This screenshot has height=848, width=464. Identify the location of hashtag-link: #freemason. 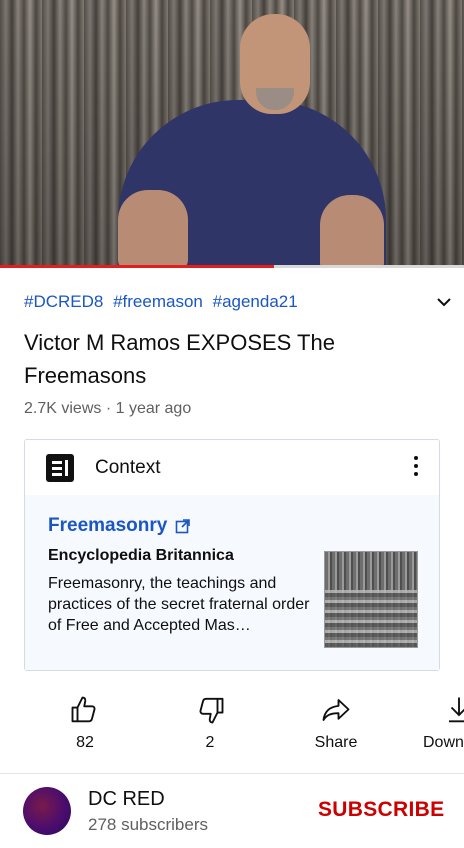
(158, 301).